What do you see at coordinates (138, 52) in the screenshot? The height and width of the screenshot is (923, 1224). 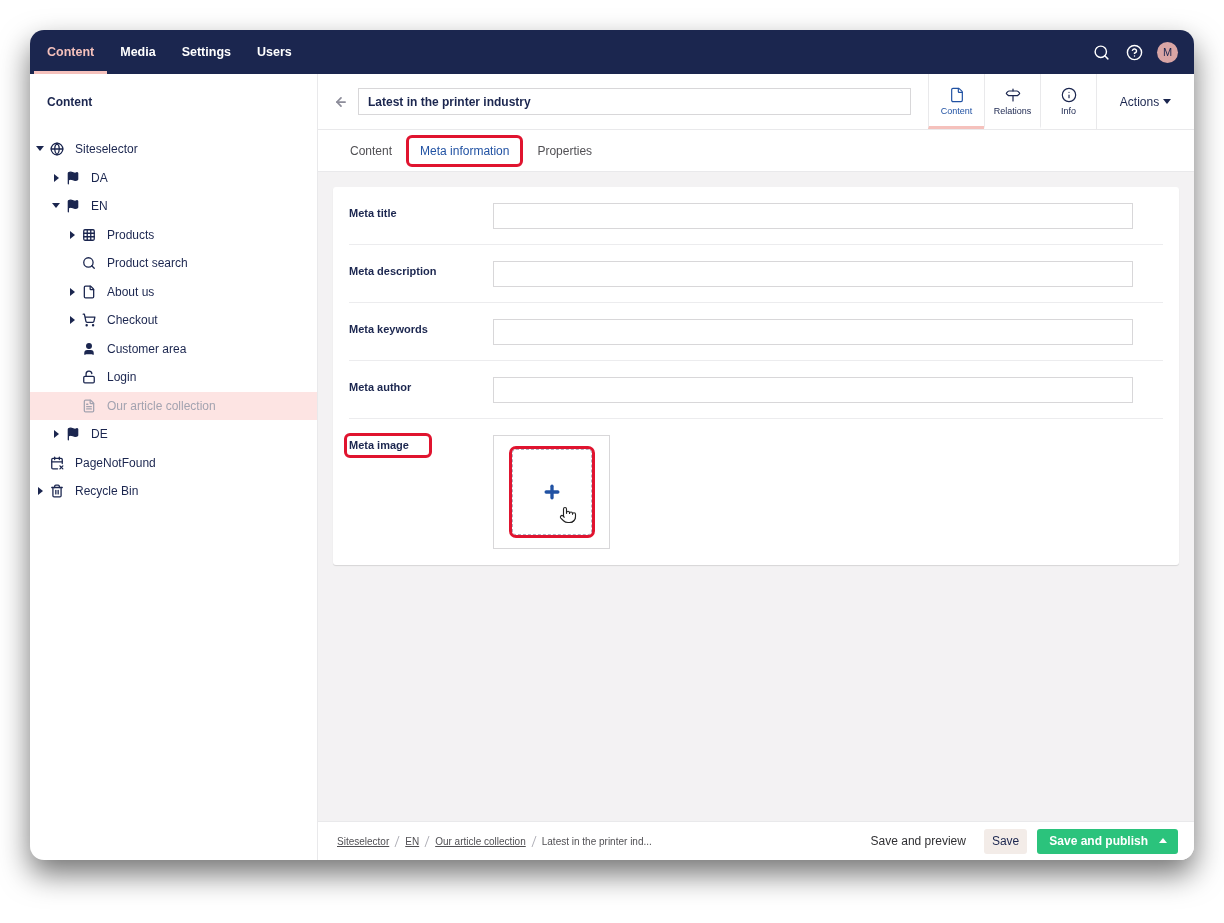 I see `nav-tab: Media` at bounding box center [138, 52].